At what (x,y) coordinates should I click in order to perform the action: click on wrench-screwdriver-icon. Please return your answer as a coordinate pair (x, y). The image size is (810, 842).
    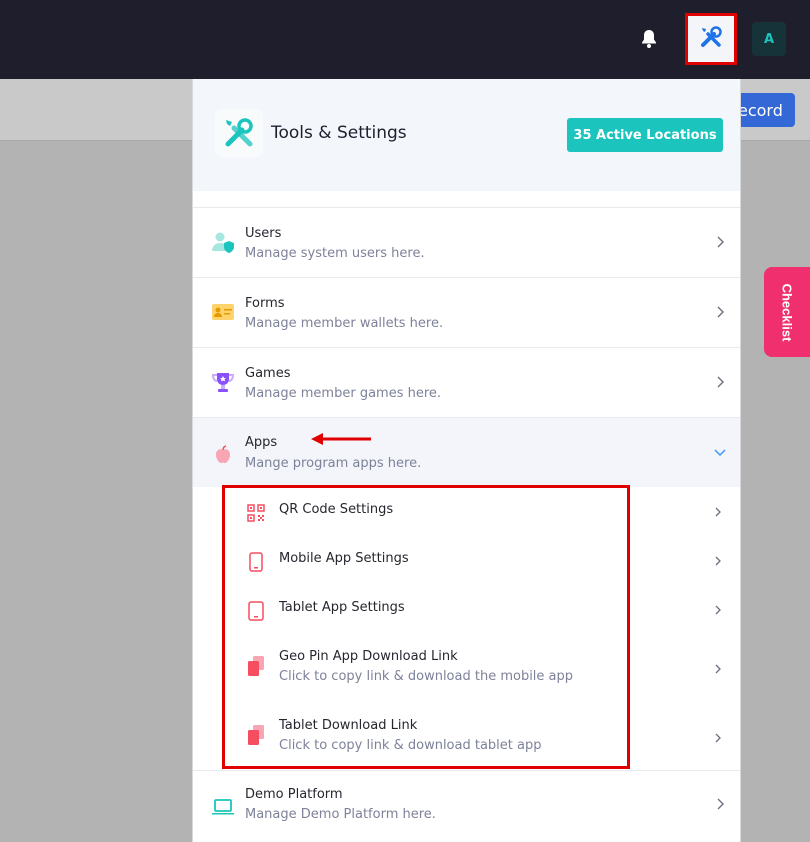
    Looking at the image, I should click on (711, 39).